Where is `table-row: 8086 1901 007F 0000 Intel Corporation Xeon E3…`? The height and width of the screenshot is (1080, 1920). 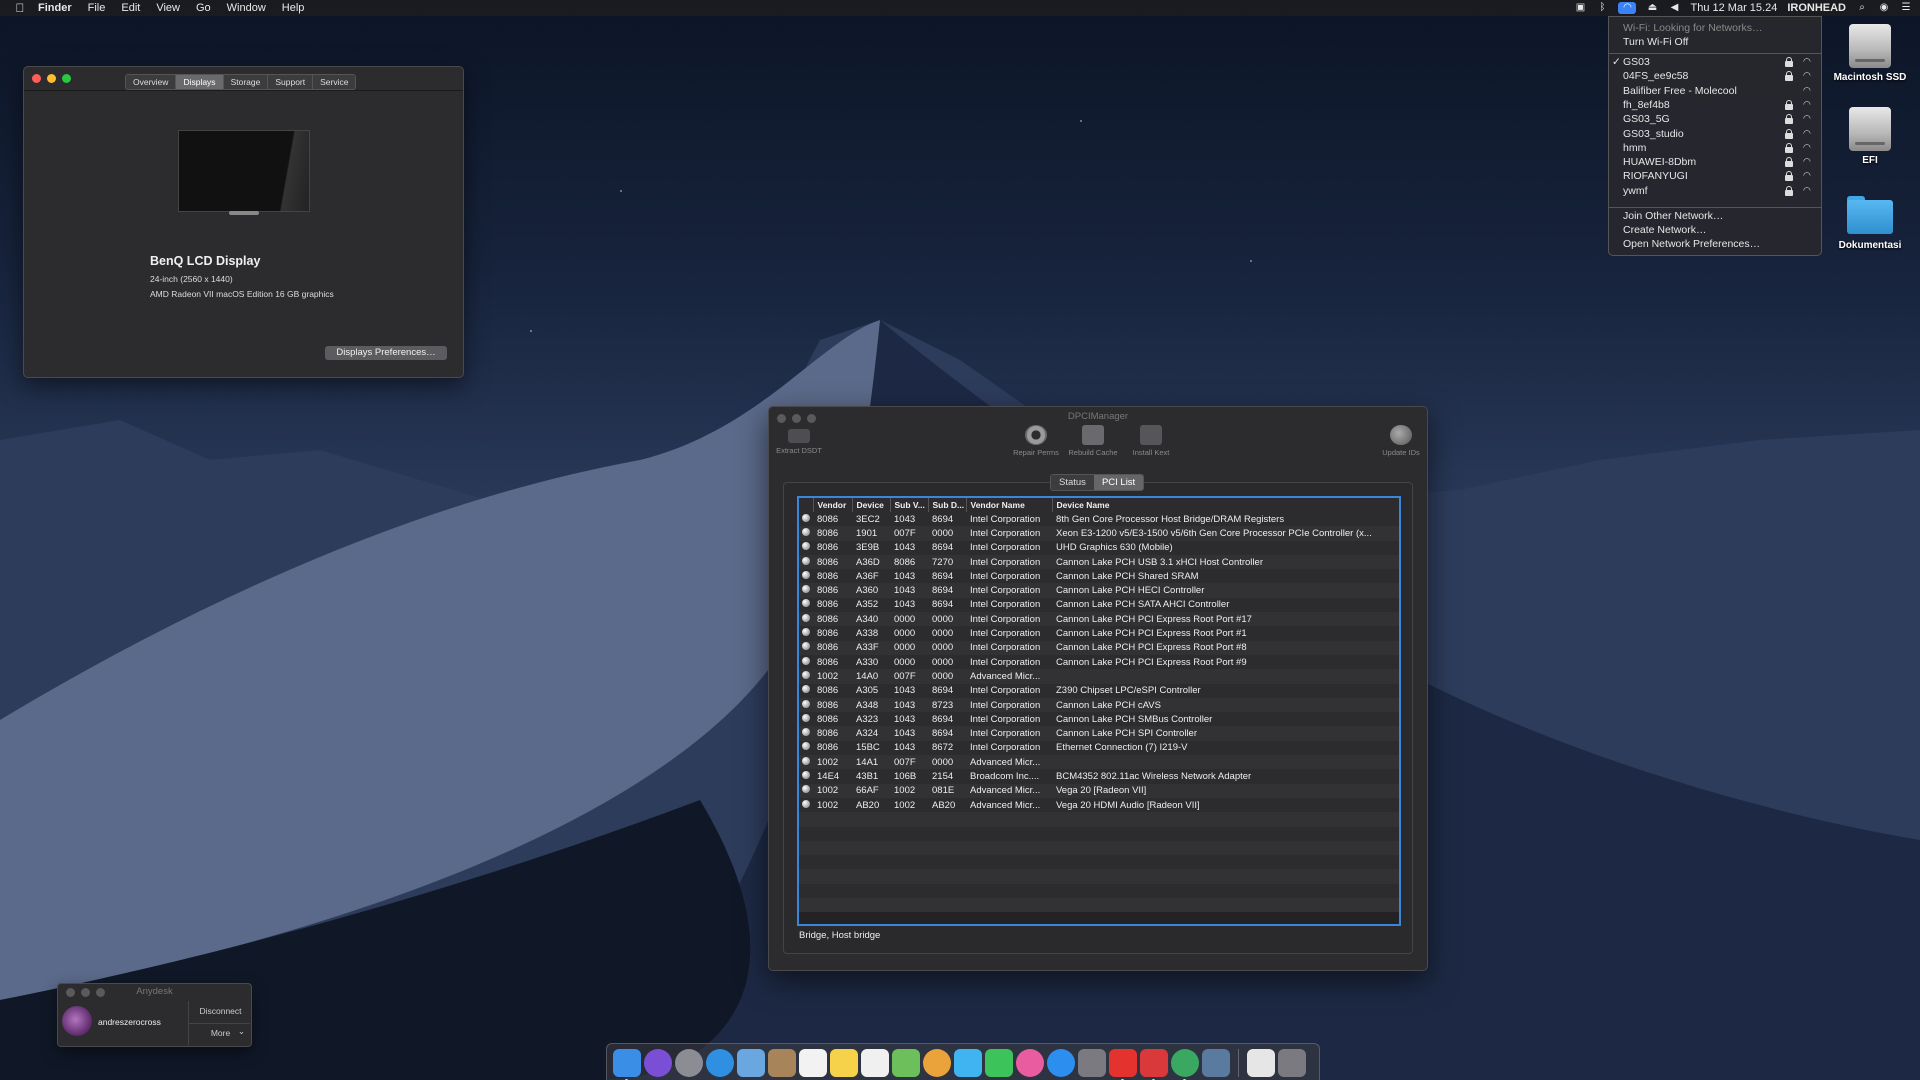
table-row: 8086 1901 007F 0000 Intel Corporation Xeon E3… is located at coordinates (1099, 533).